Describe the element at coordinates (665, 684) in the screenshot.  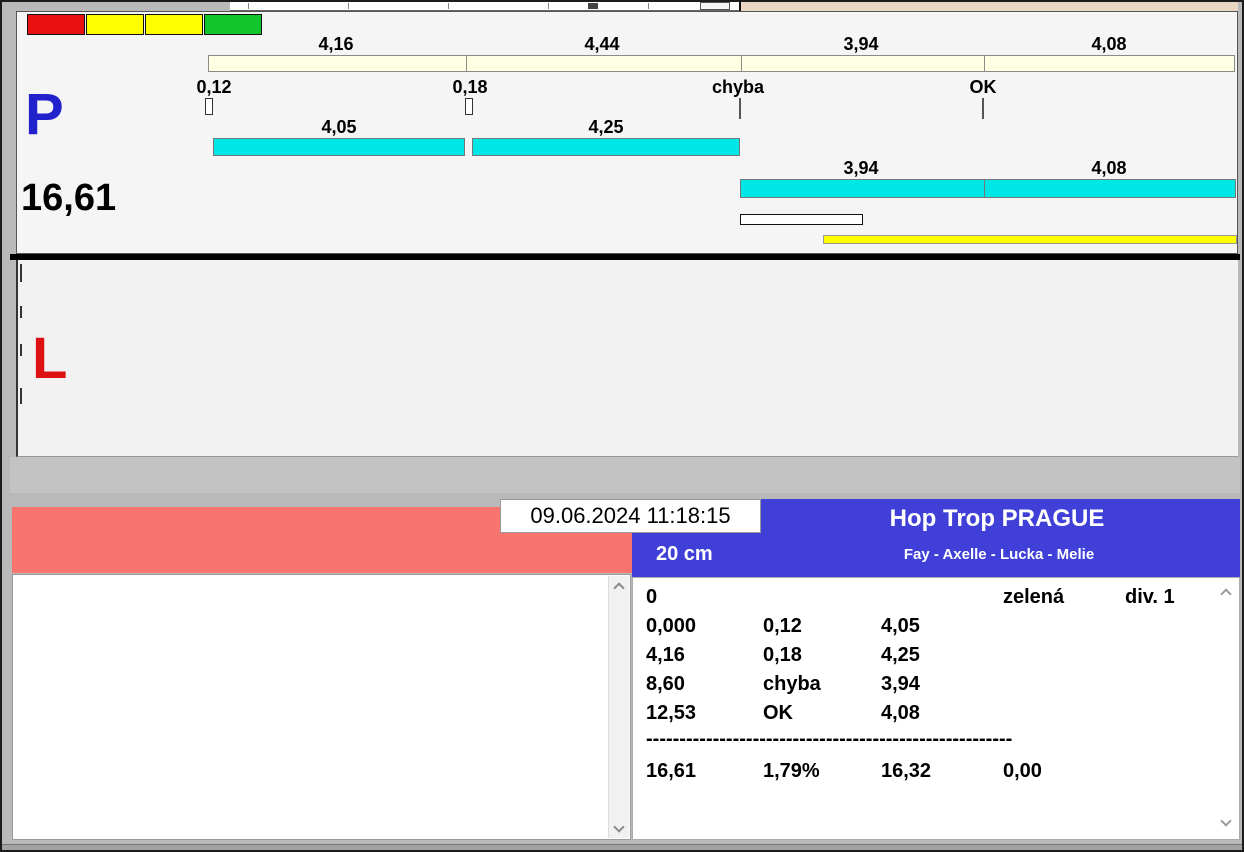
I see `result-cell: 8,60` at that location.